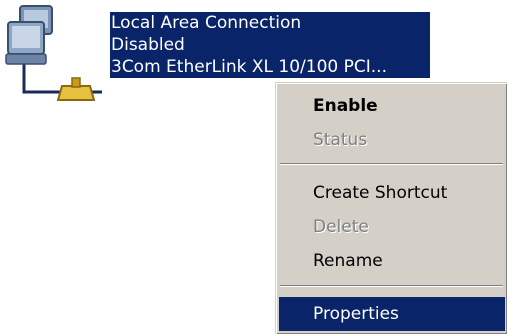 This screenshot has width=507, height=334. I want to click on menu-item-create-shortcut: Create Shortcut, so click(392, 193).